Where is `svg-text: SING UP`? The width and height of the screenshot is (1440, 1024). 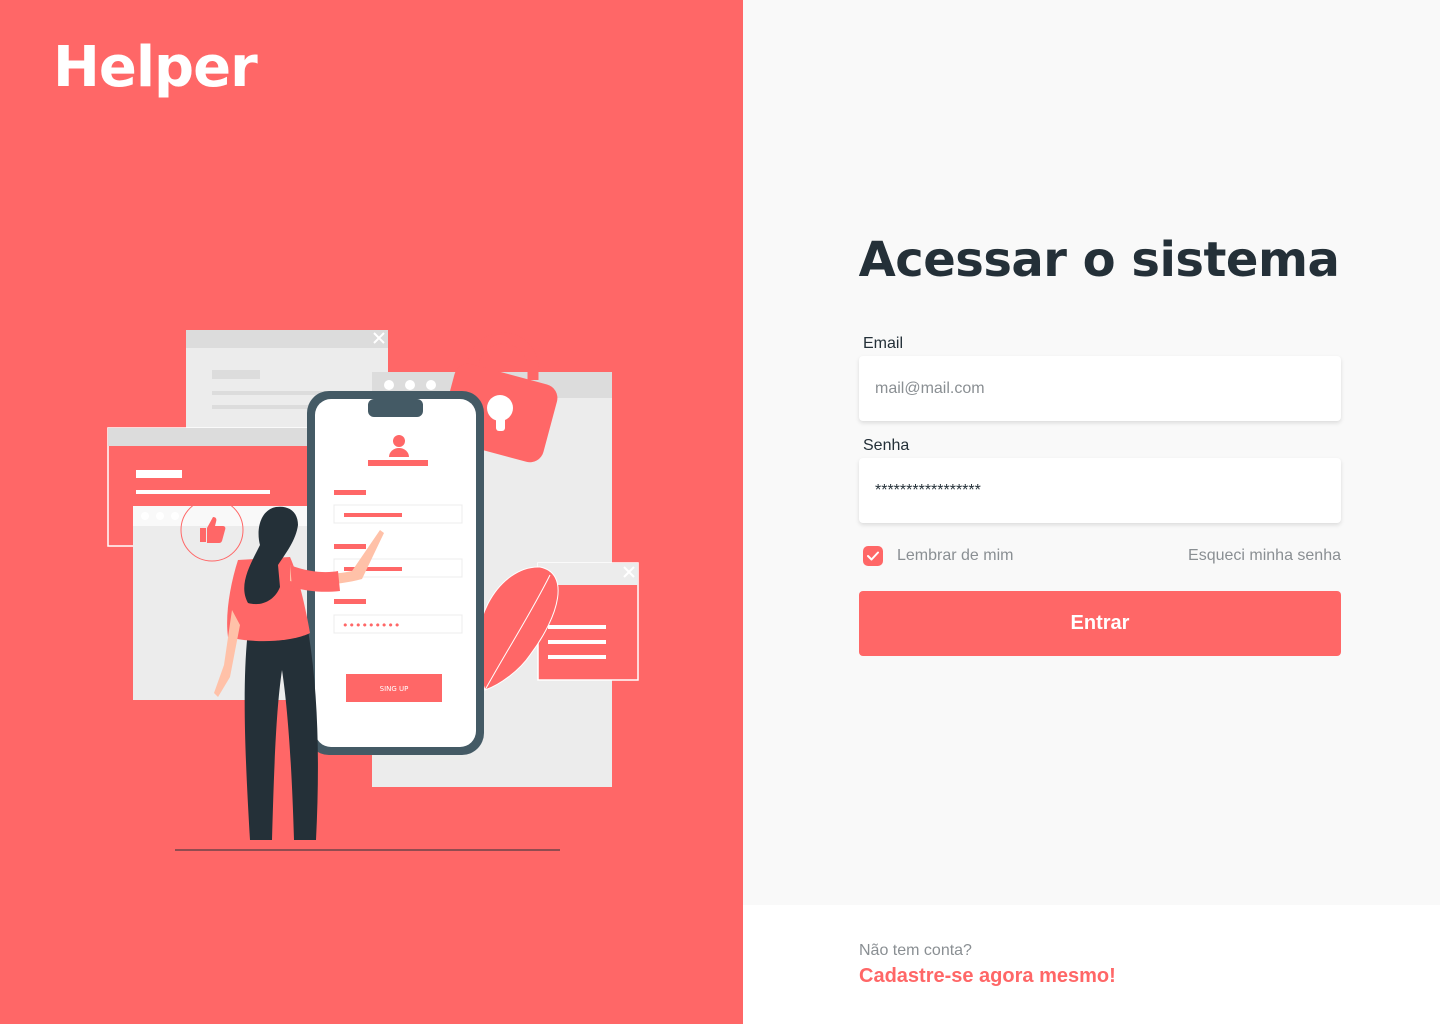
svg-text: SING UP is located at coordinates (394, 689).